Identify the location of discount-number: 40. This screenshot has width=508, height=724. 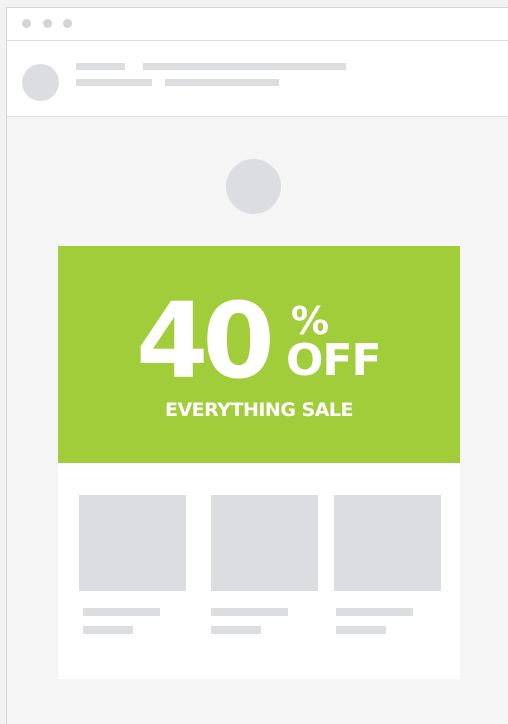
(205, 341).